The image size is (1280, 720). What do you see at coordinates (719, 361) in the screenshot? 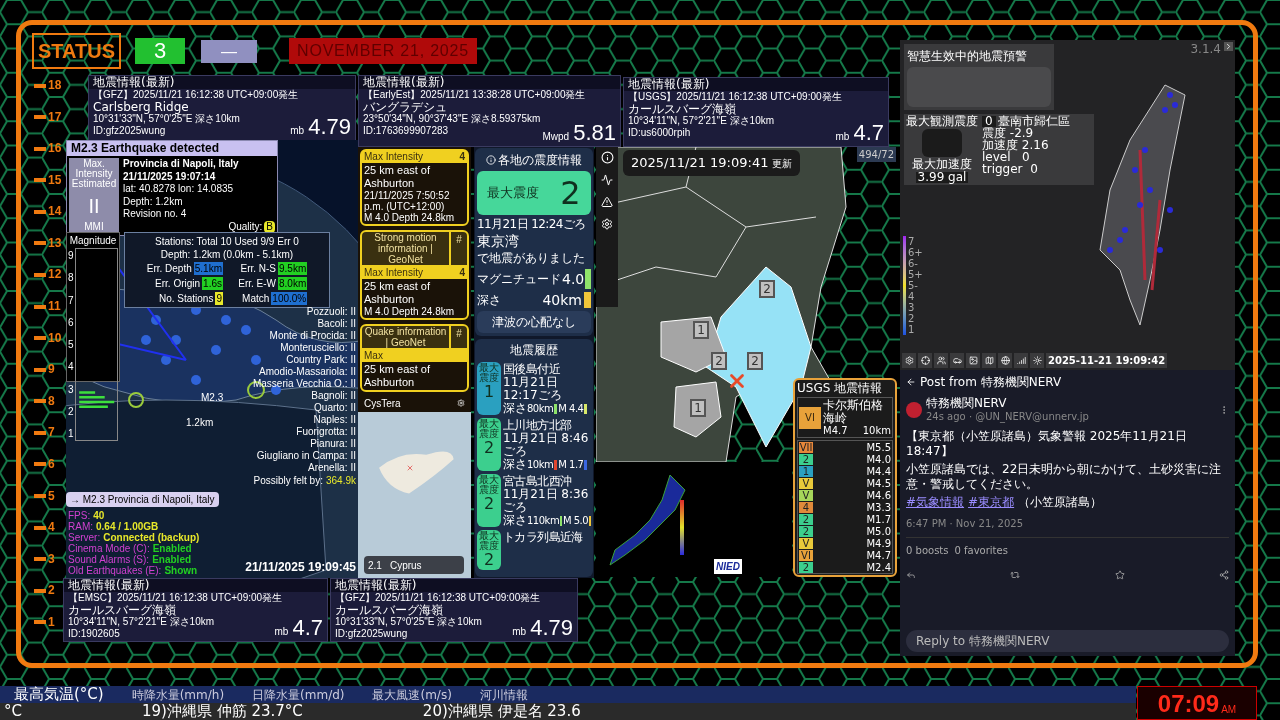
I see `intensity-marker: 2` at bounding box center [719, 361].